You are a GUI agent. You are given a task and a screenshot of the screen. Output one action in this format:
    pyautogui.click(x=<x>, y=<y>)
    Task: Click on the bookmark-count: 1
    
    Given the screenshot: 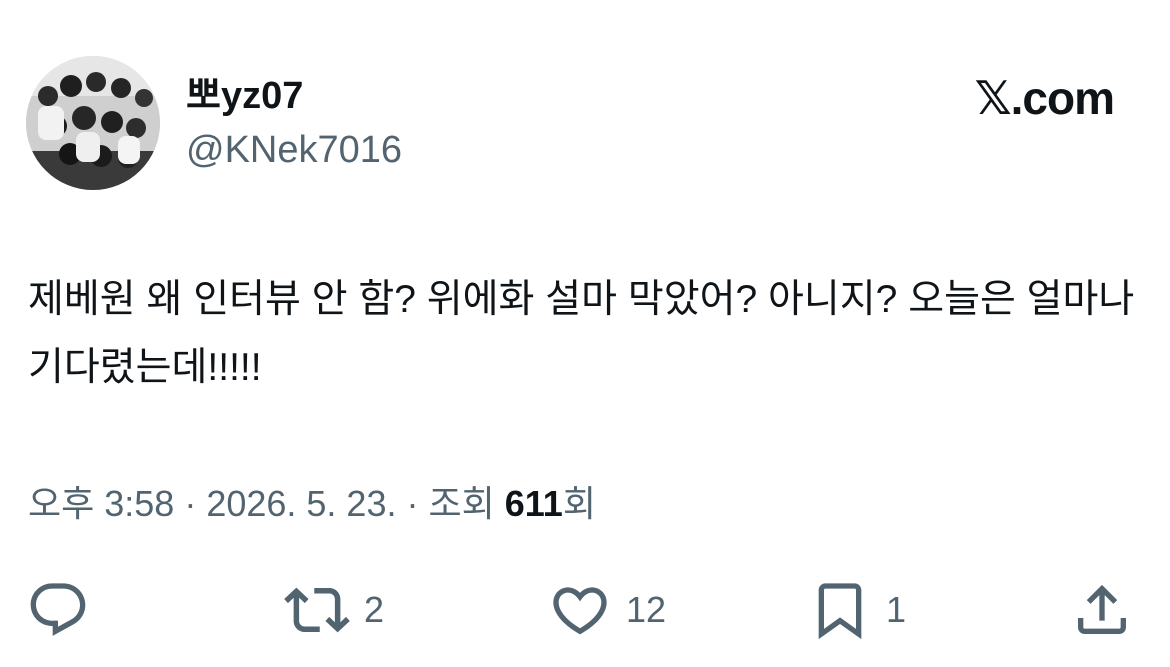 What is the action you would take?
    pyautogui.click(x=896, y=609)
    